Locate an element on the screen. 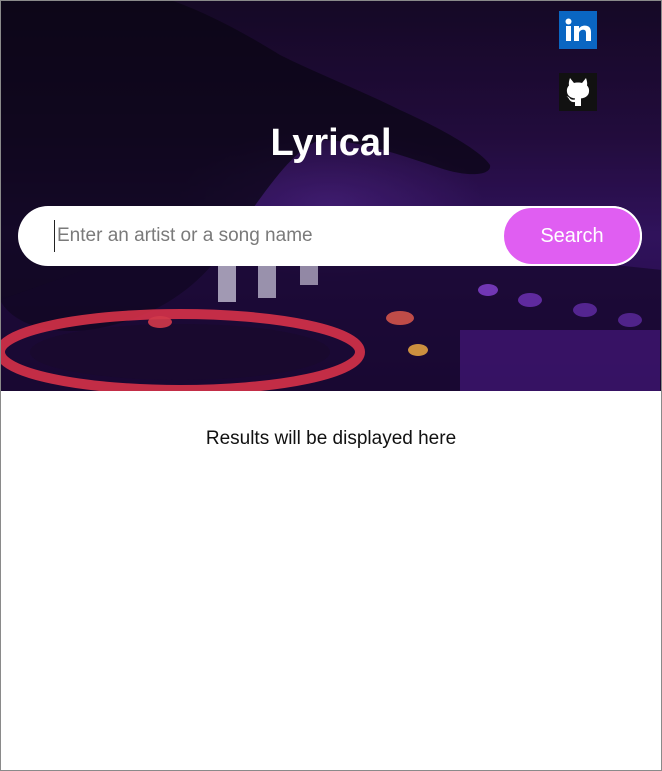  page-title: Lyrical is located at coordinates (331, 143).